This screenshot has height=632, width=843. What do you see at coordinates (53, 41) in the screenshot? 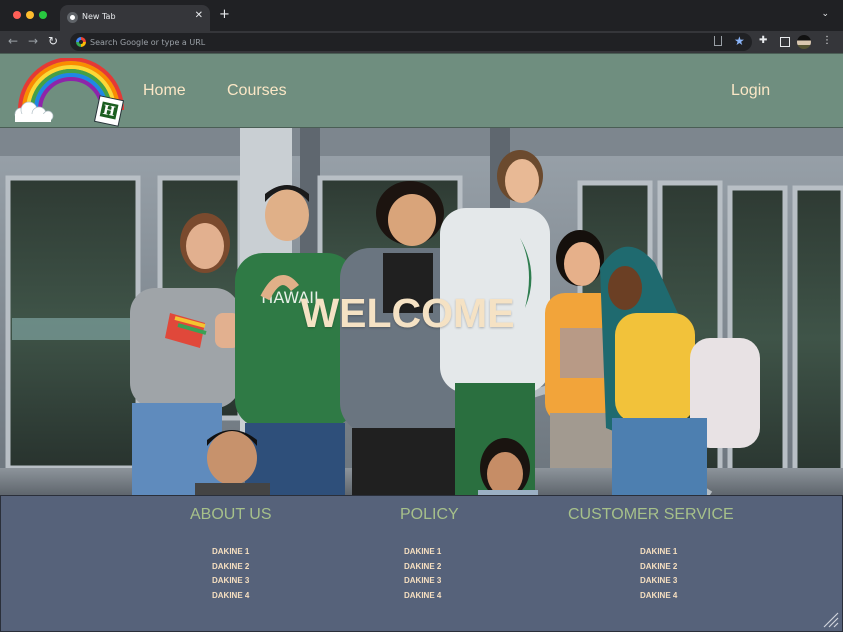
I see `reload-icon: ↻` at bounding box center [53, 41].